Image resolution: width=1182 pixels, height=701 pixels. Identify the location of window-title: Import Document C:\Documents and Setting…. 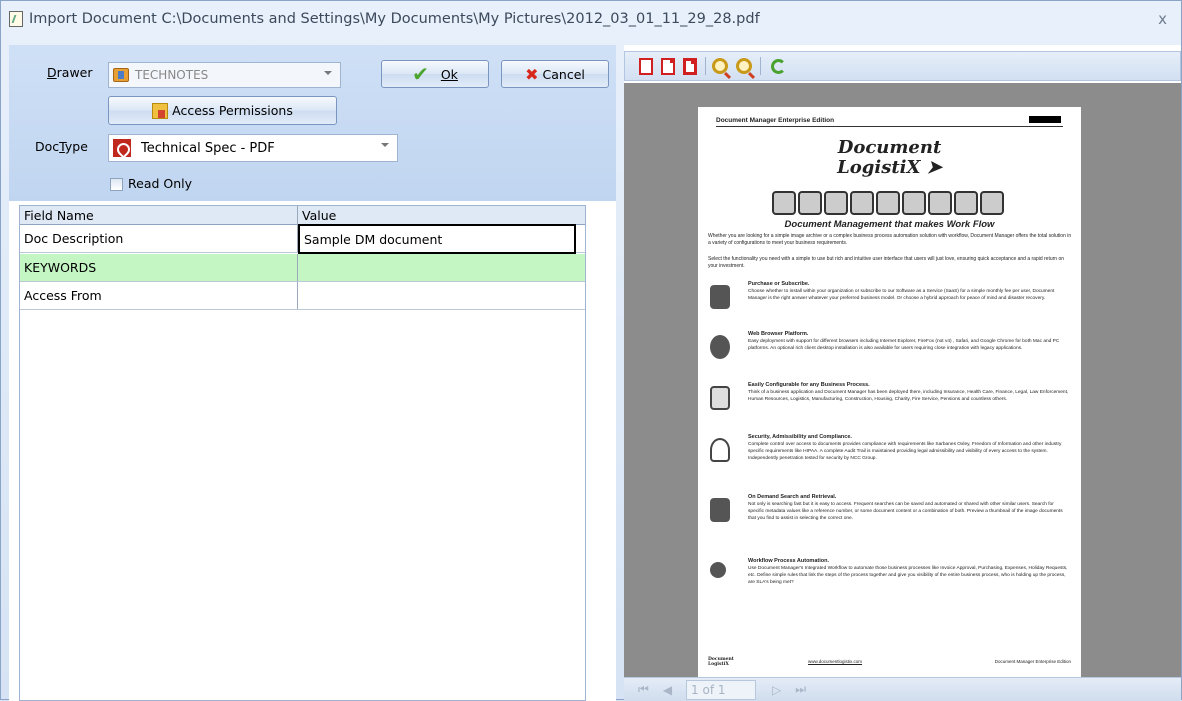
(394, 19).